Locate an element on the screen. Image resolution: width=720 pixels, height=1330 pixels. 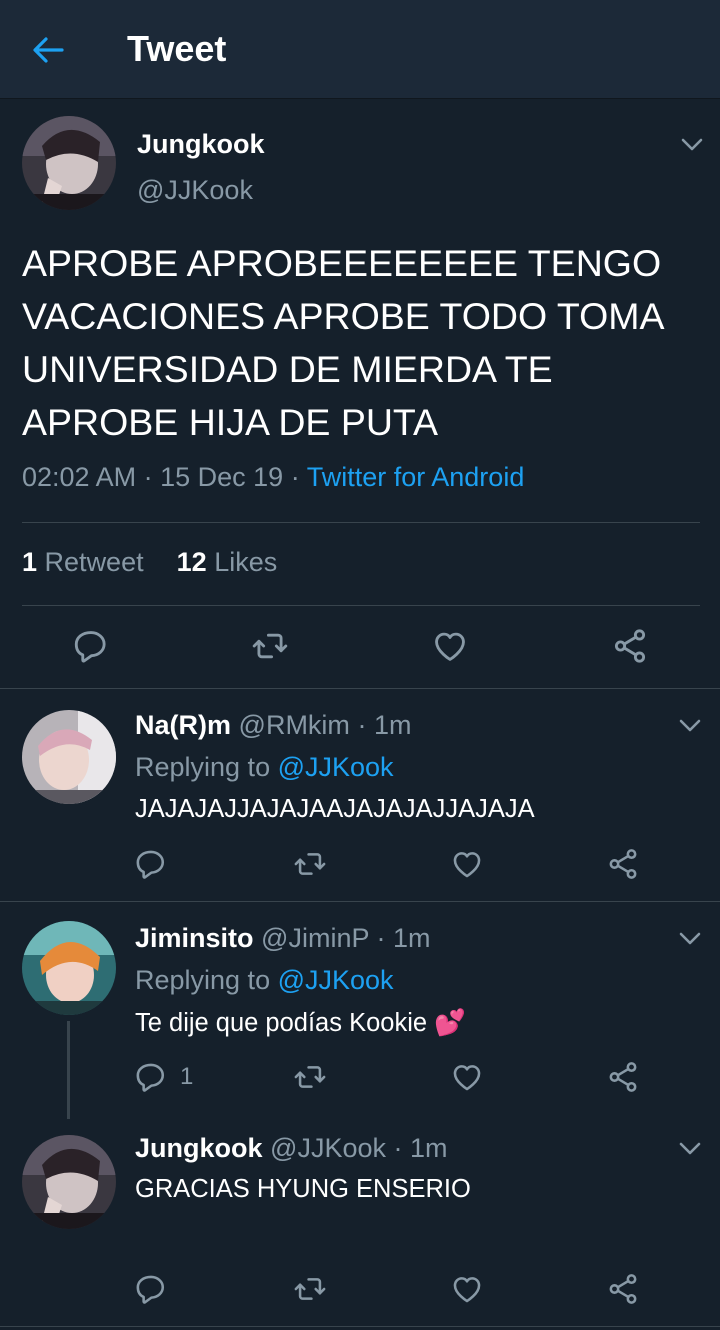
reply-author-name: Jiminsito is located at coordinates (194, 938).